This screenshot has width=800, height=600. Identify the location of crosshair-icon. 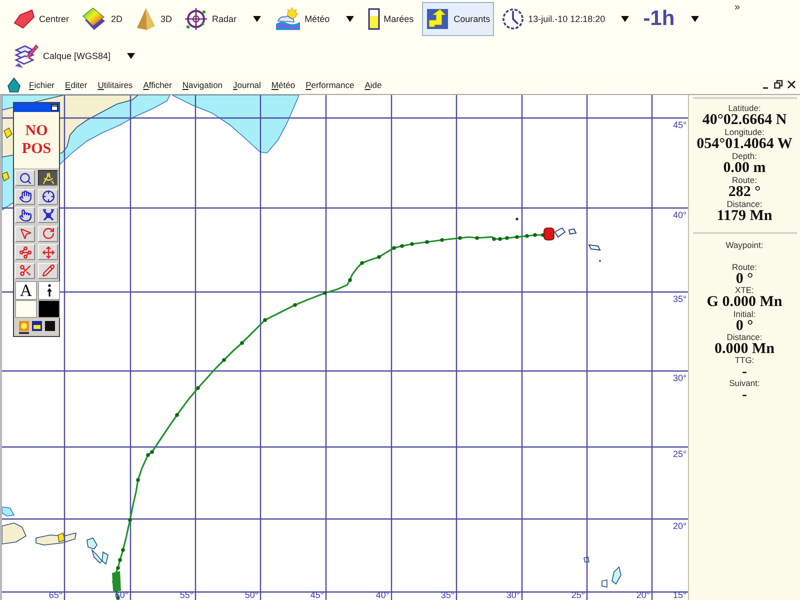
(48, 196).